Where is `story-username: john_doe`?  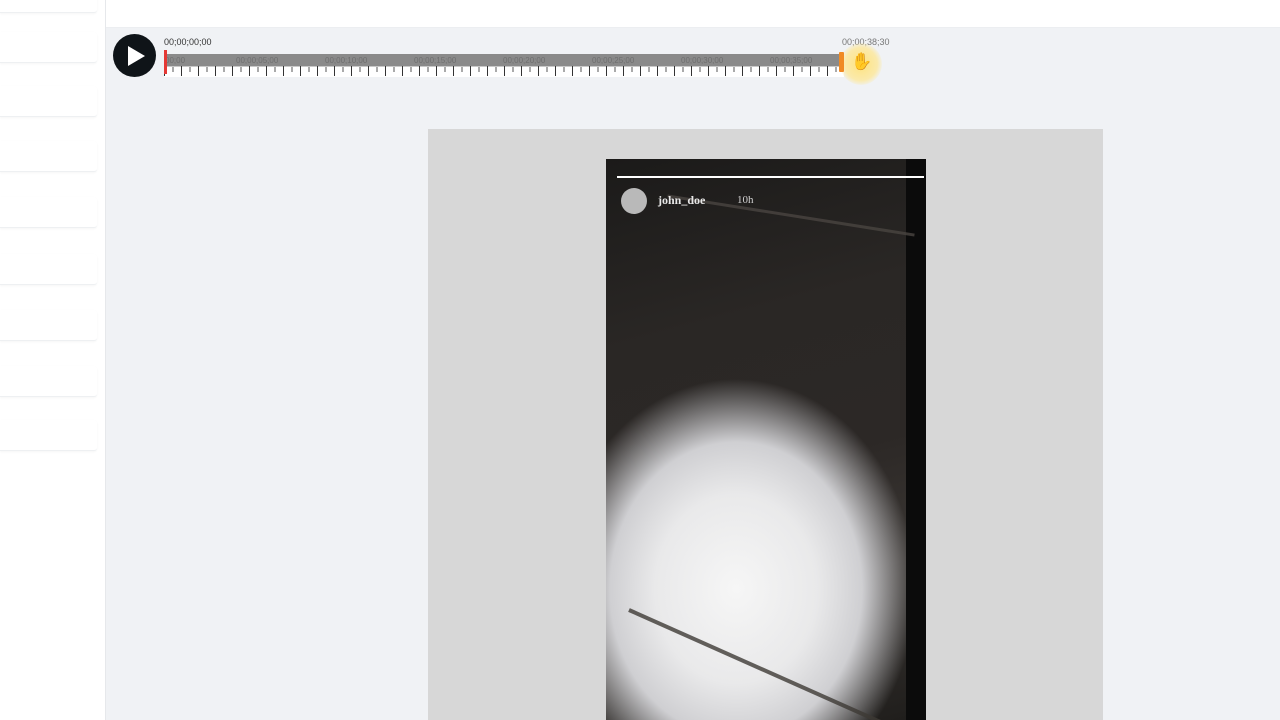
story-username: john_doe is located at coordinates (682, 200).